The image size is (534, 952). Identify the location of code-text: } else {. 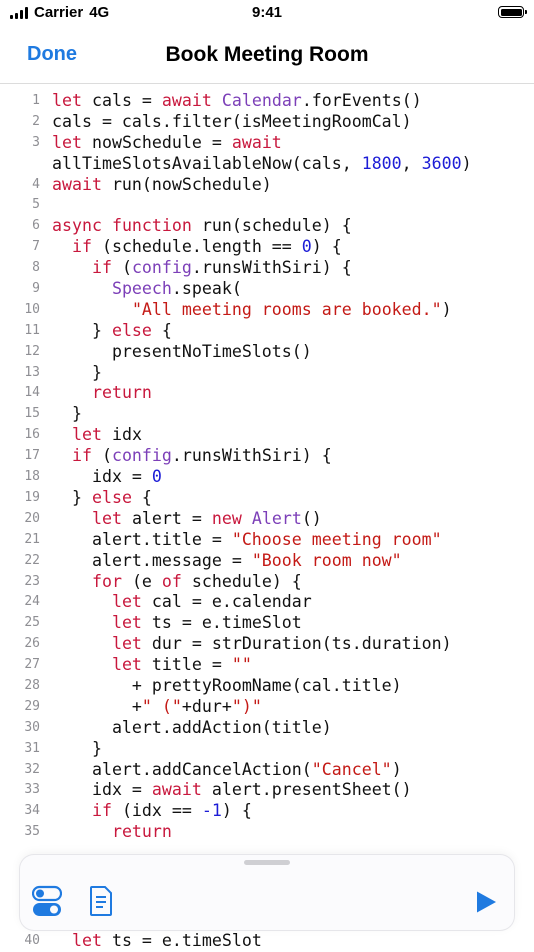
(102, 498).